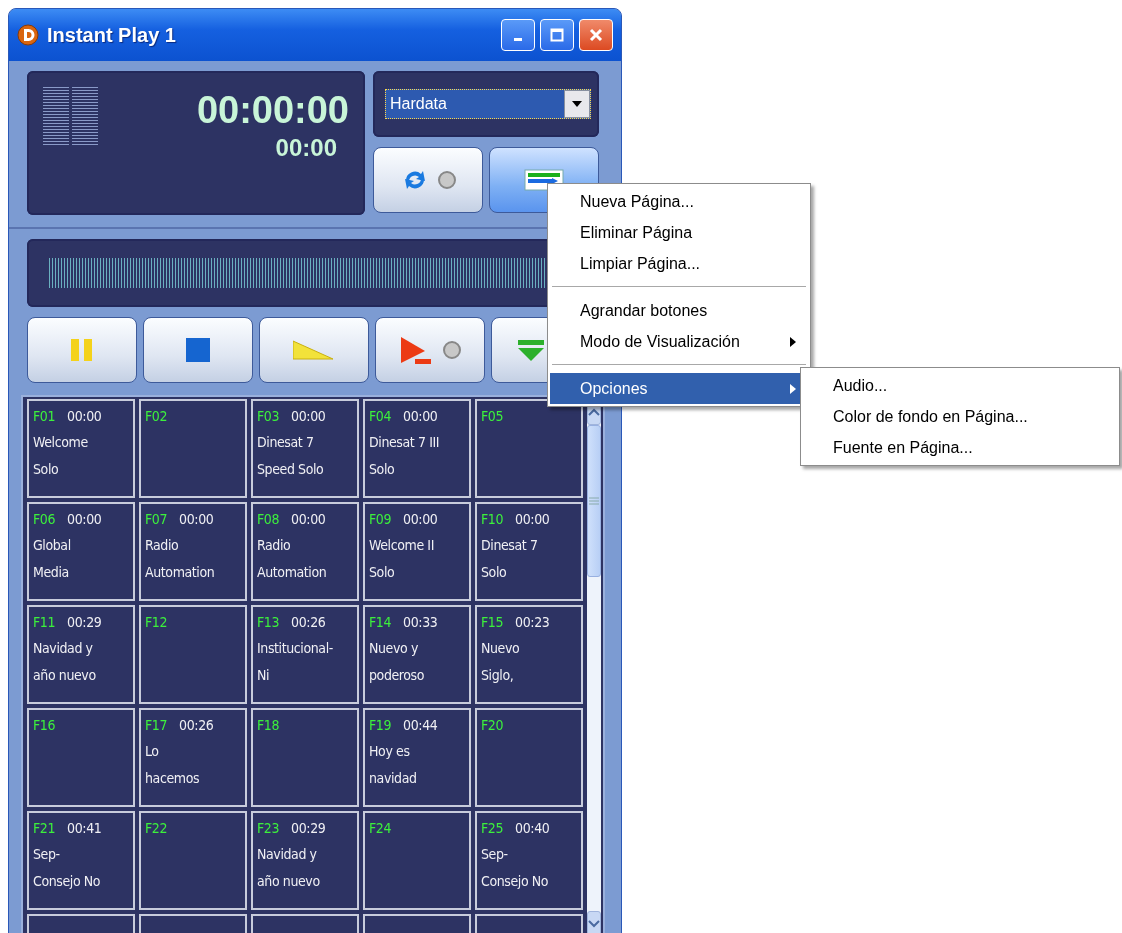 The image size is (1122, 933). I want to click on scroll-down-icon, so click(594, 924).